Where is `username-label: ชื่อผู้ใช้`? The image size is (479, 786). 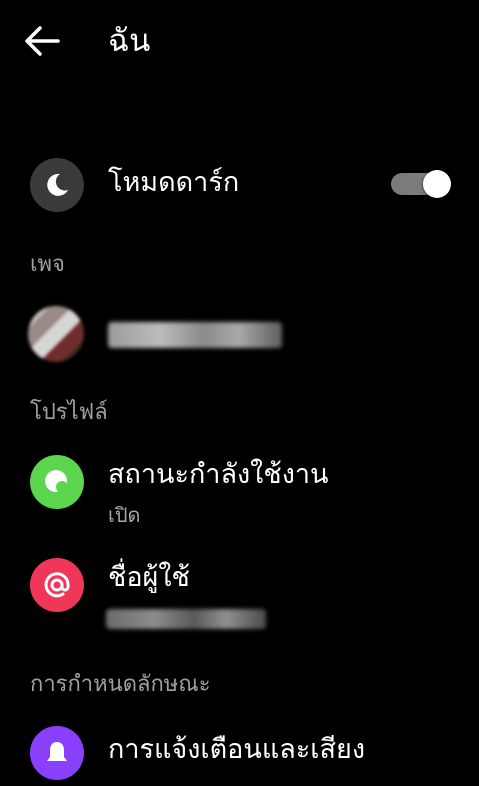 username-label: ชื่อผู้ใช้ is located at coordinates (149, 577).